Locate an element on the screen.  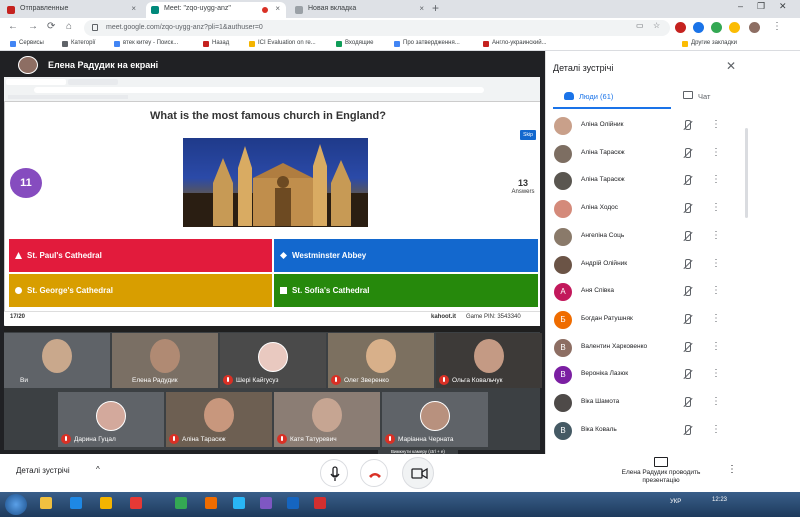
participant-name: Аліна Олійник is located at coordinates (602, 124).